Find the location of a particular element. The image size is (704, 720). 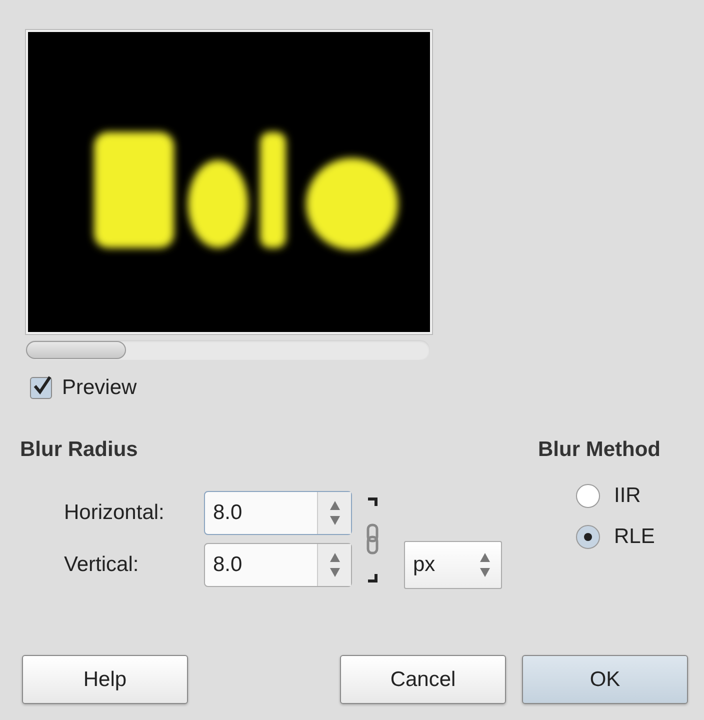

dialog-button: Cancel is located at coordinates (423, 679).